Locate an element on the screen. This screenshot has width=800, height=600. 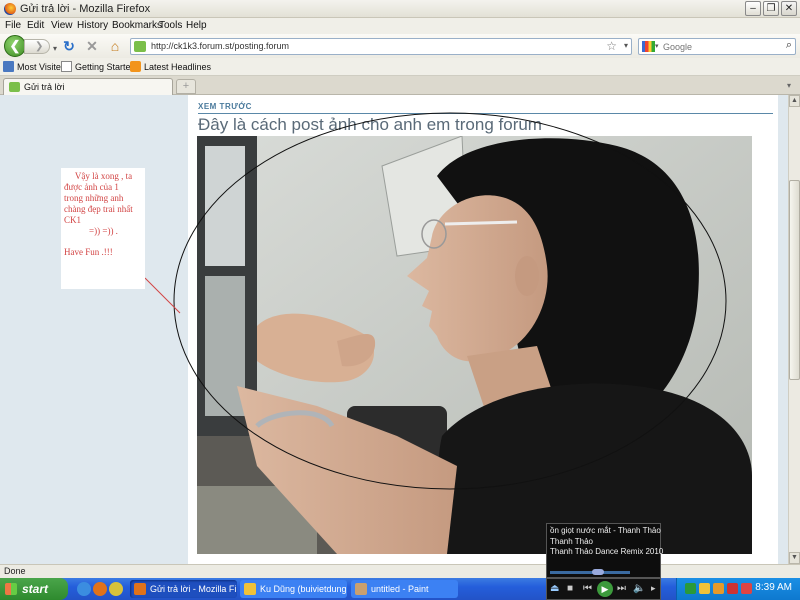
scroll-thumb is located at coordinates (794, 280).